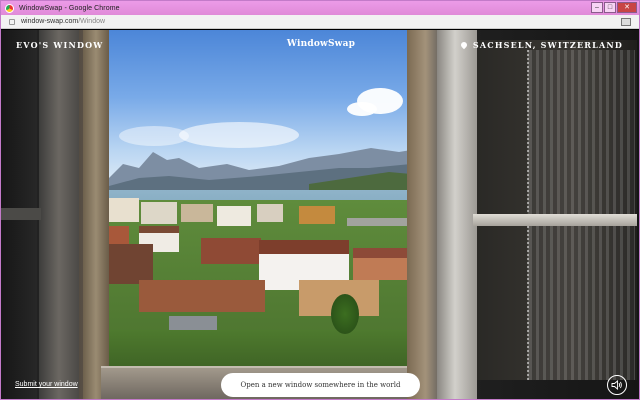  I want to click on pier, so click(377, 222).